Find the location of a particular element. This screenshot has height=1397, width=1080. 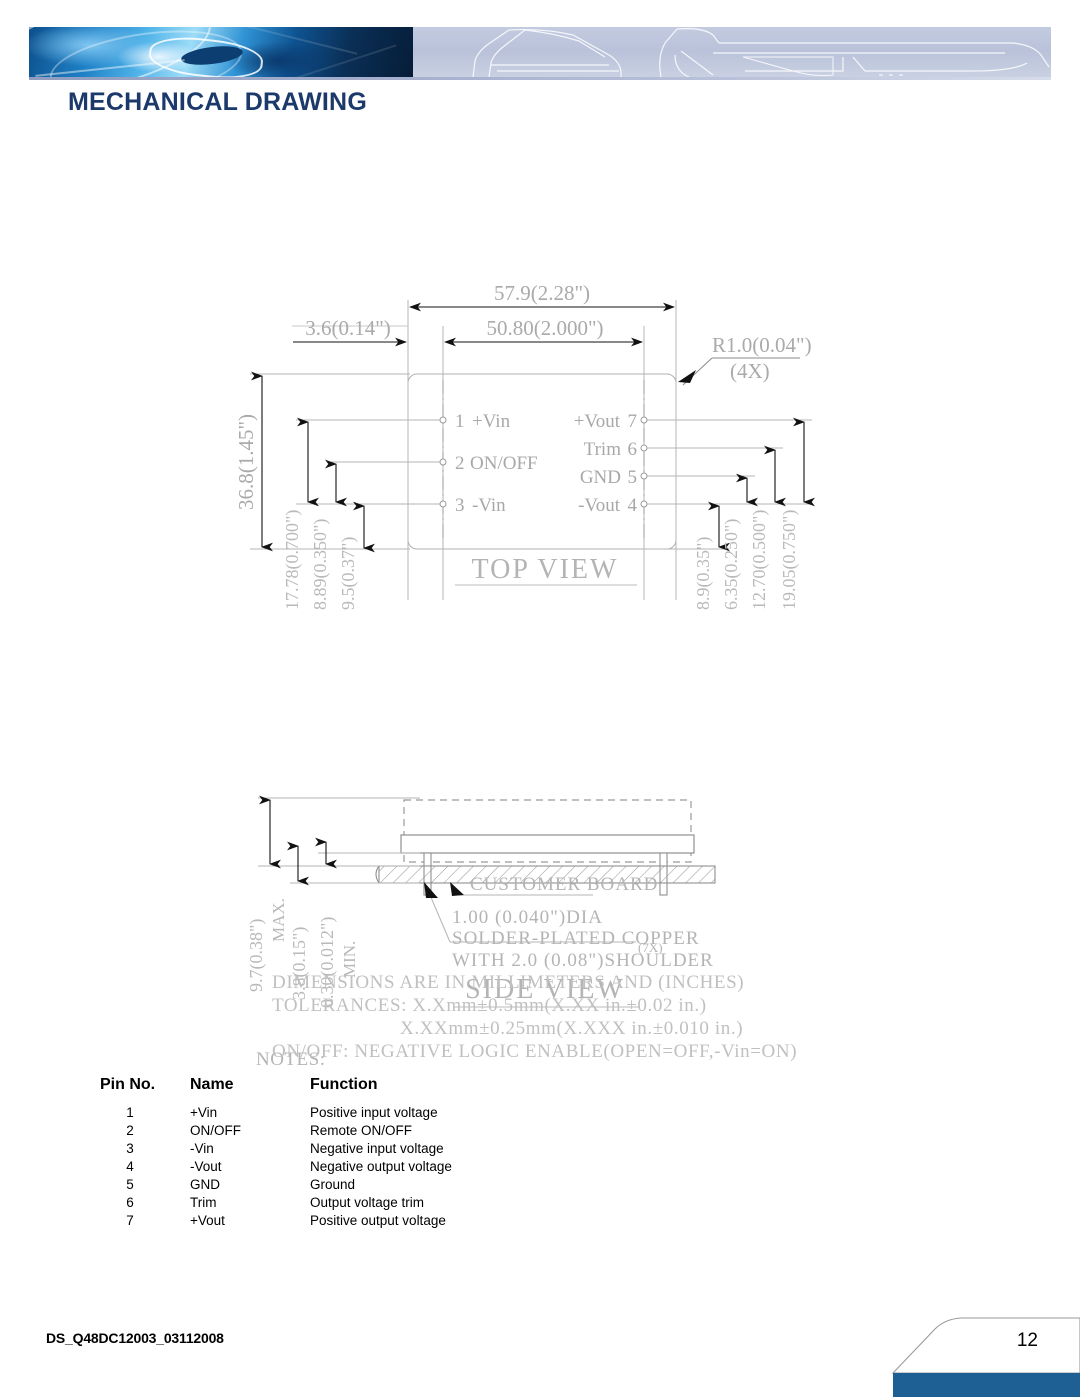

pin-label-right-4: 4 is located at coordinates (633, 505).